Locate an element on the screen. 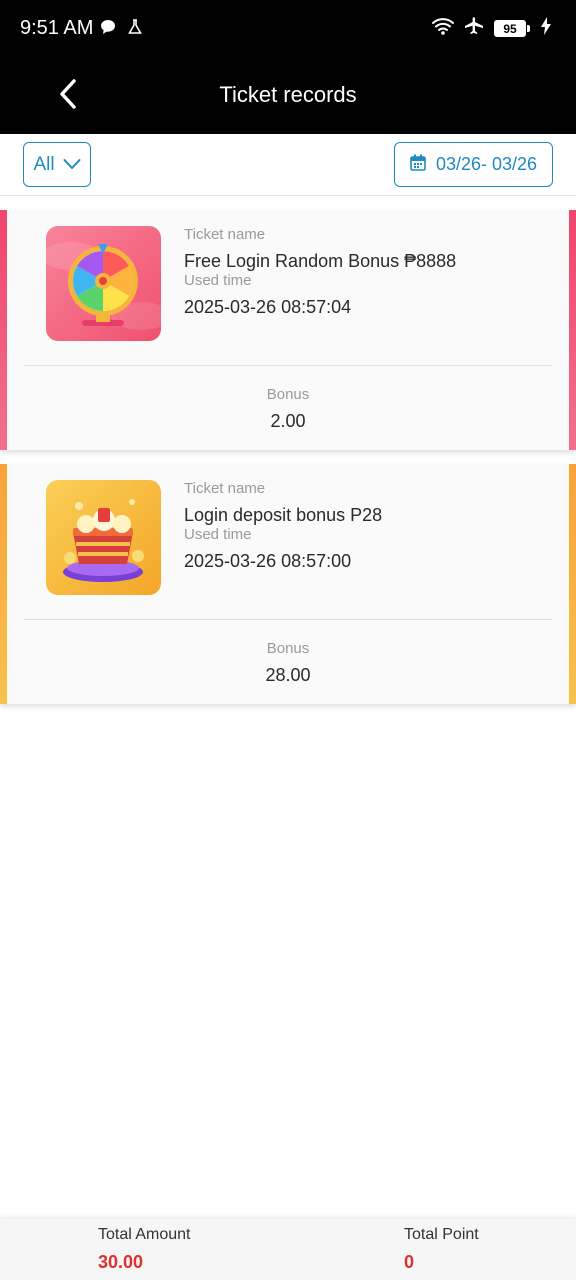  bonus-value: 2.00 is located at coordinates (288, 421).